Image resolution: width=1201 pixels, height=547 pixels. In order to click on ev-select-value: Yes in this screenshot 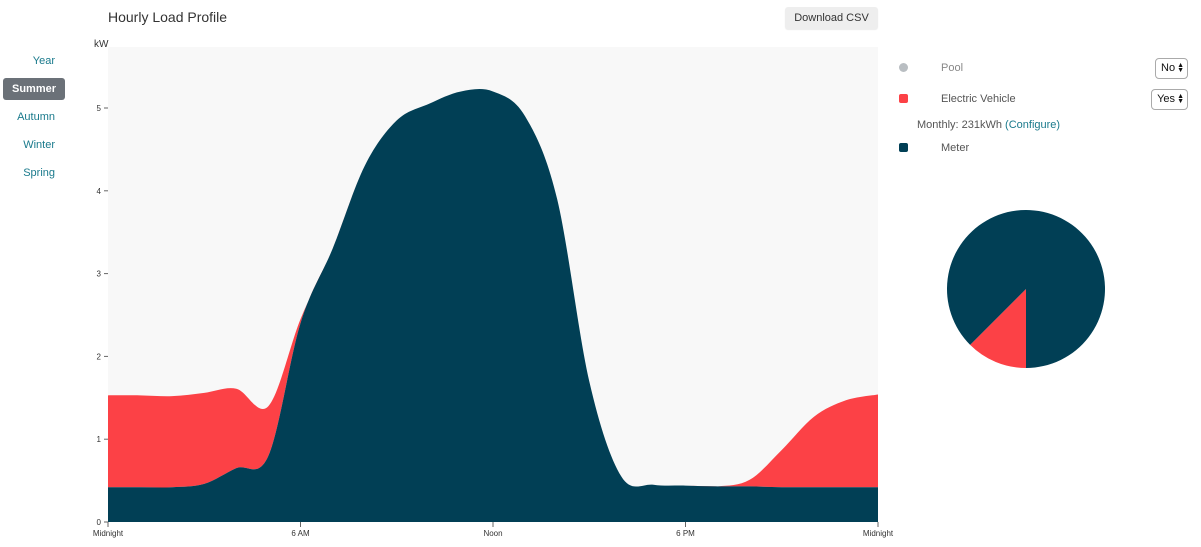, I will do `click(1166, 99)`.